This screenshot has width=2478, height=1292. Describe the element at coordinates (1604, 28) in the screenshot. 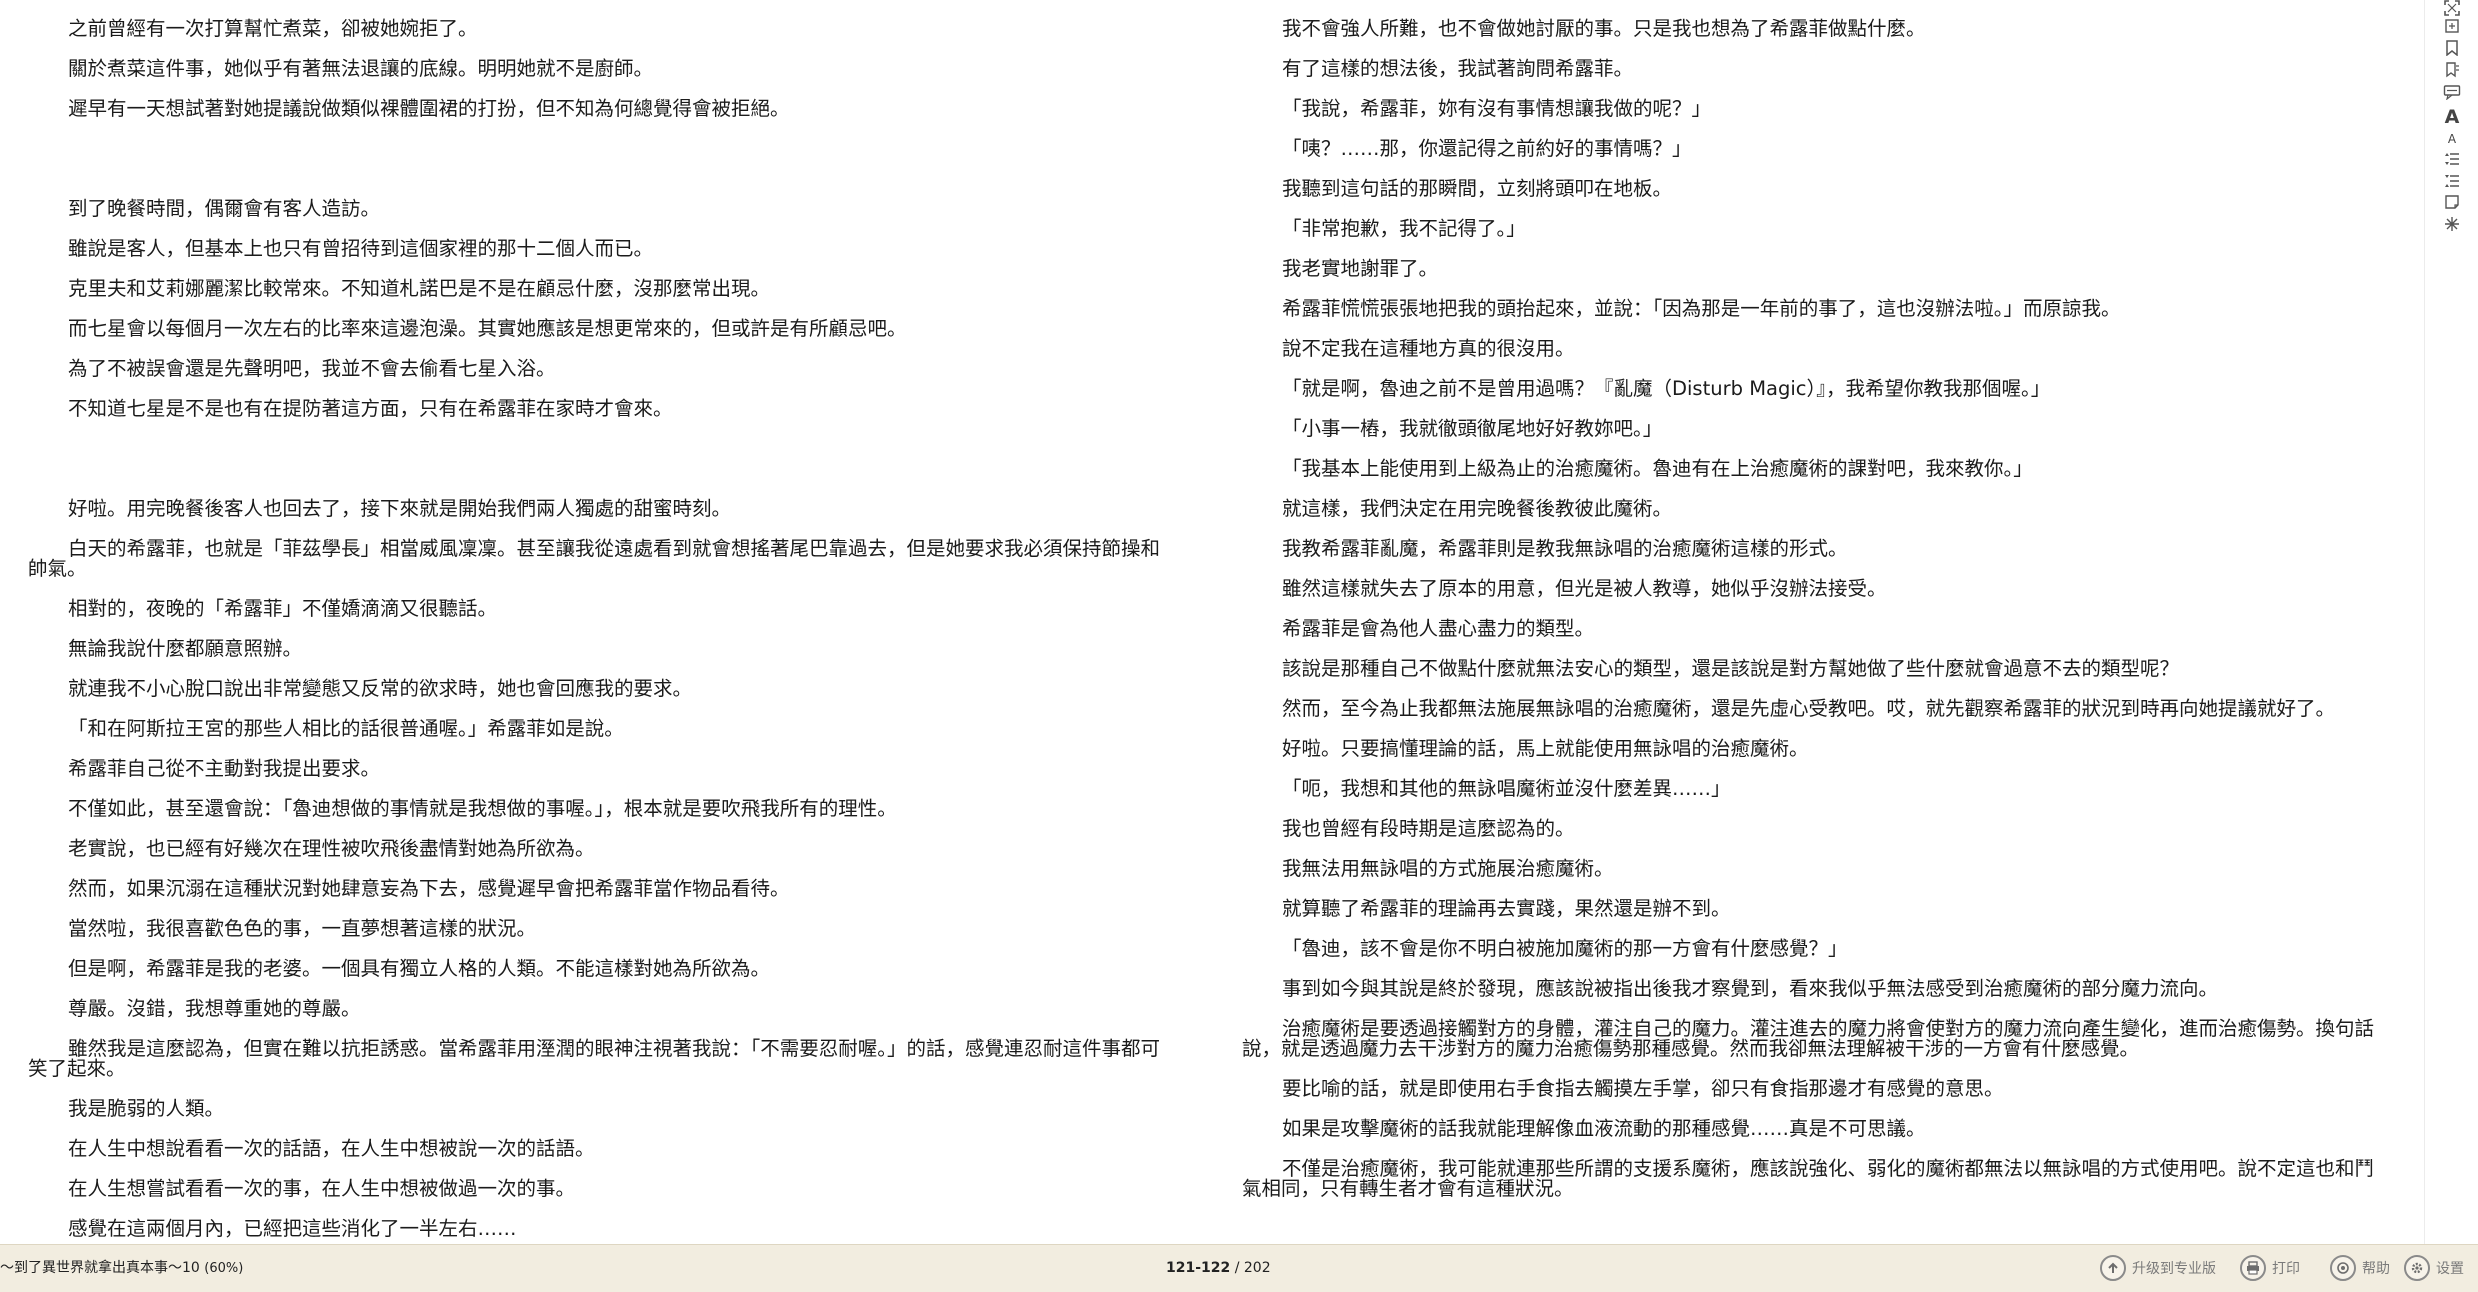

I see `paragraph: 我不會強人所難，也不會做她討厭的事。只是我也想為了希露菲做點什麼。` at that location.